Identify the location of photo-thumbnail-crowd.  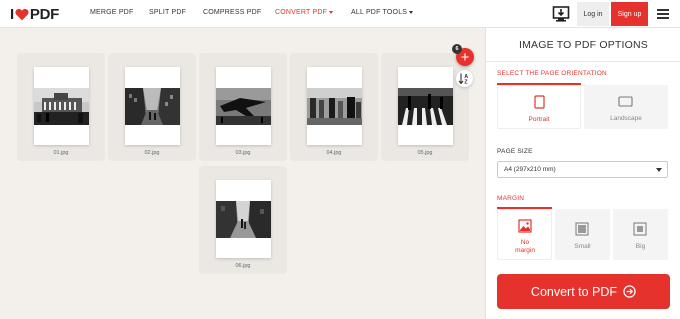
(334, 106).